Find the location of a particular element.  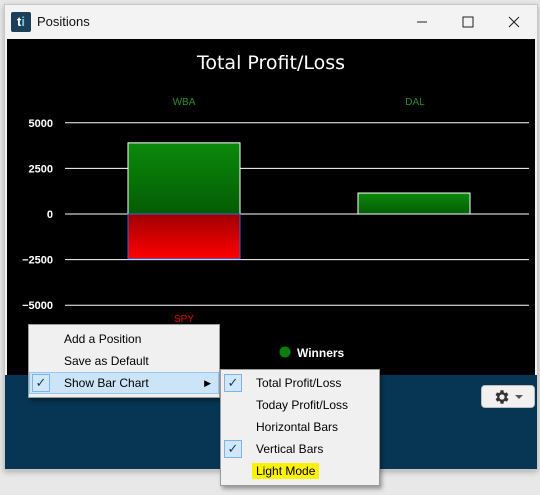

submenu-item-today-profit-loss: Today Profit/Loss is located at coordinates (300, 405).